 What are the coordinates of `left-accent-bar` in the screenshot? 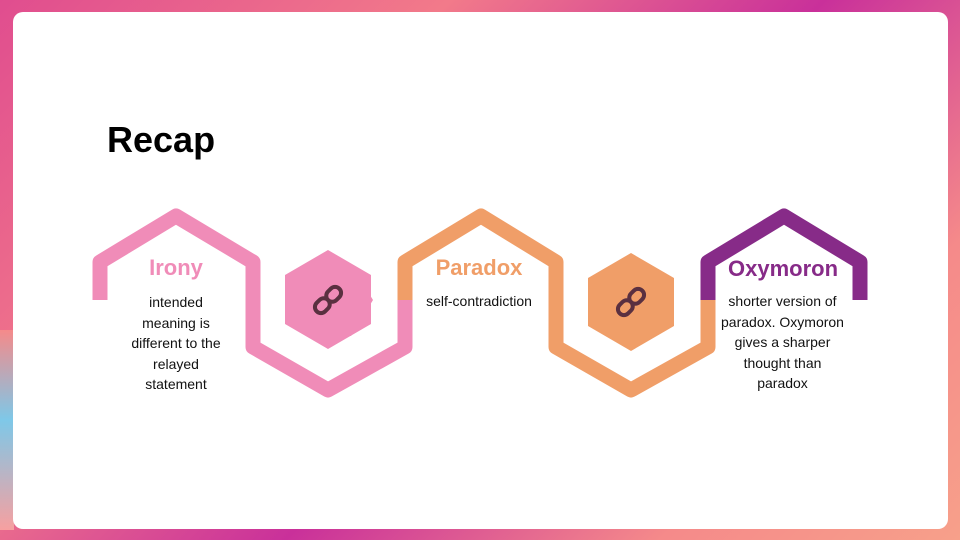 It's located at (7, 430).